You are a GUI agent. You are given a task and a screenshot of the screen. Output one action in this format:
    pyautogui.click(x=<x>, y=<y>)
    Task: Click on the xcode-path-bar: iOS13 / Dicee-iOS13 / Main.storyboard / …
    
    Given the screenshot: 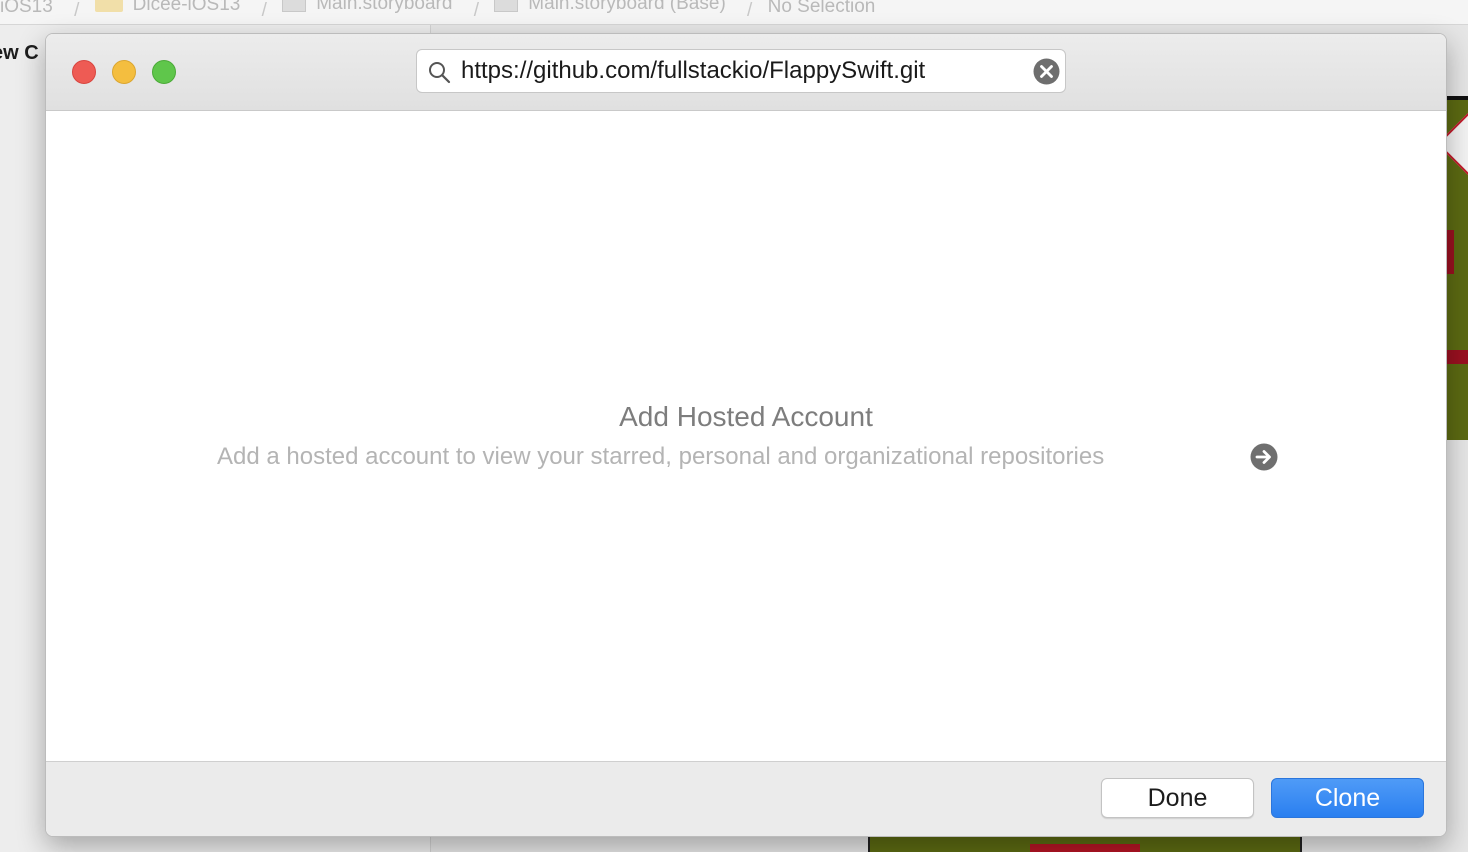 What is the action you would take?
    pyautogui.click(x=734, y=12)
    